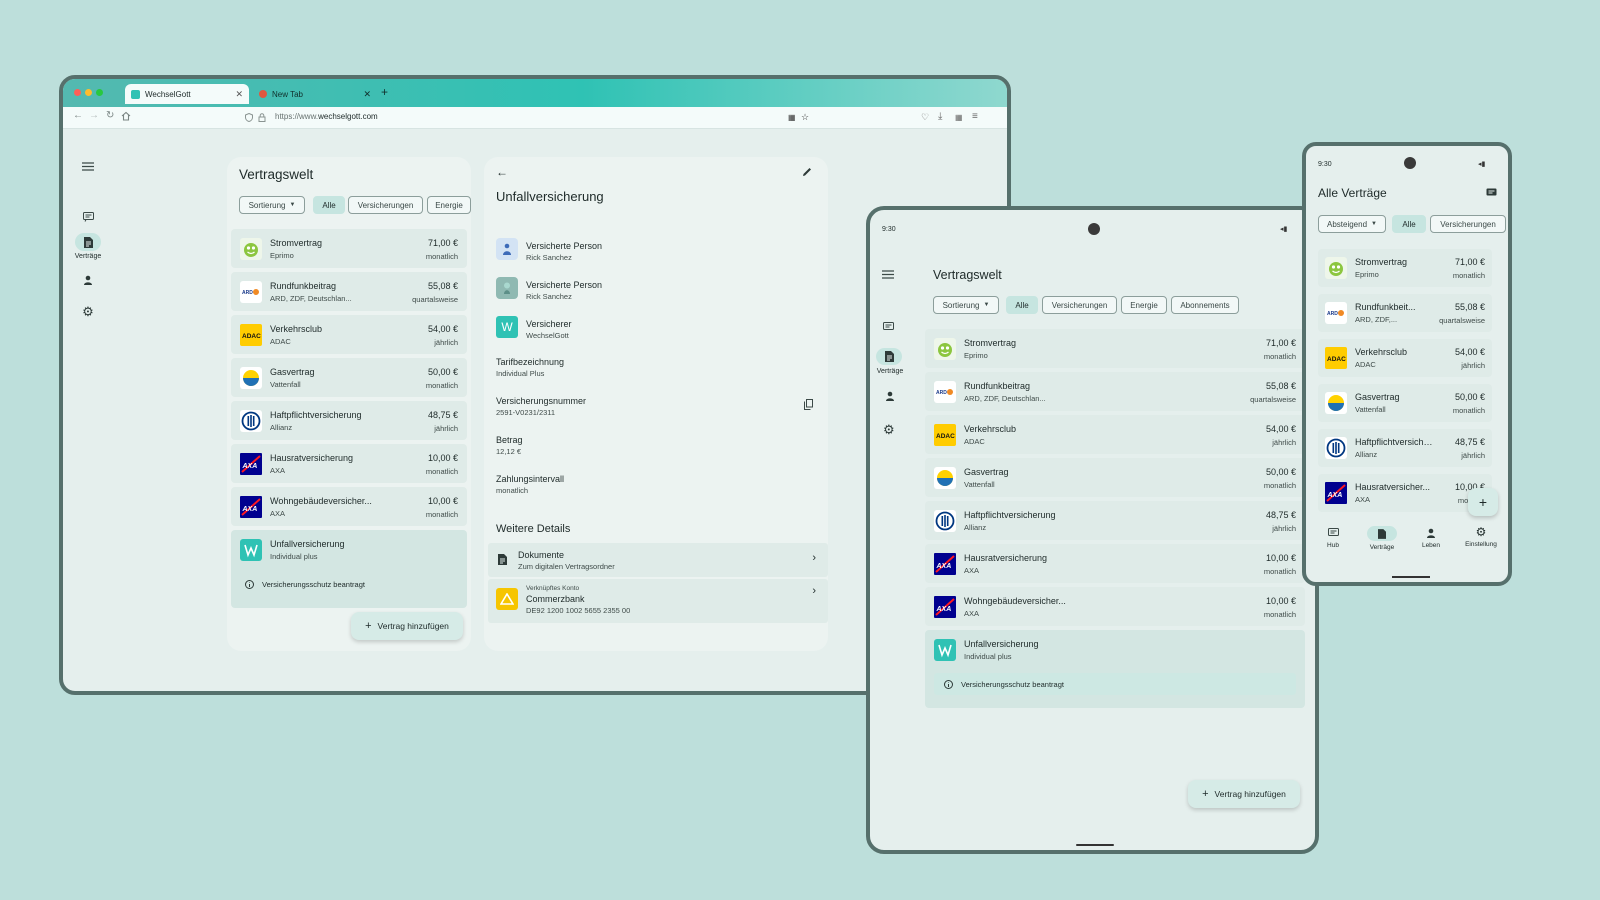 The height and width of the screenshot is (900, 1600). What do you see at coordinates (658, 560) in the screenshot?
I see `documents-row: Dokumente Zum digitalen Vertragsordner ›` at bounding box center [658, 560].